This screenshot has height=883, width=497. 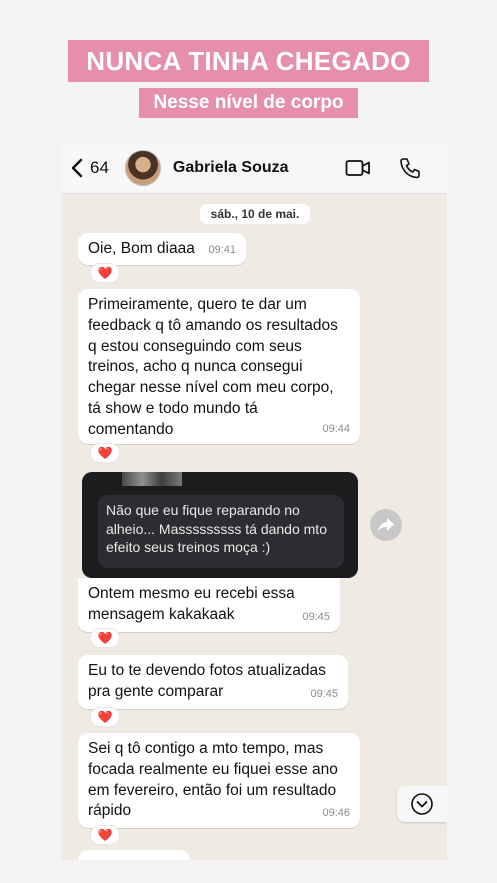 What do you see at coordinates (222, 250) in the screenshot?
I see `message-time: 09:41` at bounding box center [222, 250].